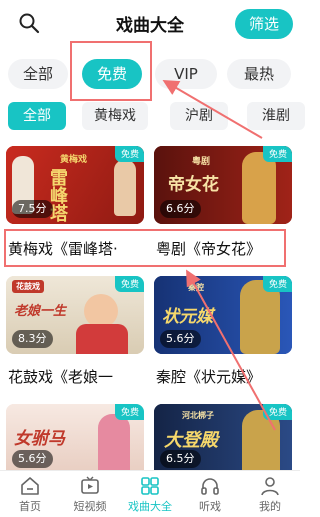 This screenshot has height=517, width=320. What do you see at coordinates (145, 248) in the screenshot?
I see `annotation-box-captions` at bounding box center [145, 248].